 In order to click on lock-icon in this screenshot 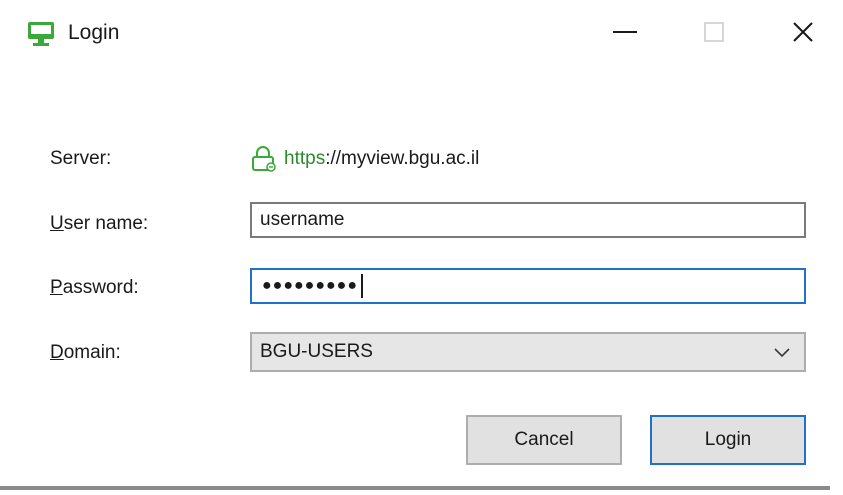, I will do `click(264, 159)`.